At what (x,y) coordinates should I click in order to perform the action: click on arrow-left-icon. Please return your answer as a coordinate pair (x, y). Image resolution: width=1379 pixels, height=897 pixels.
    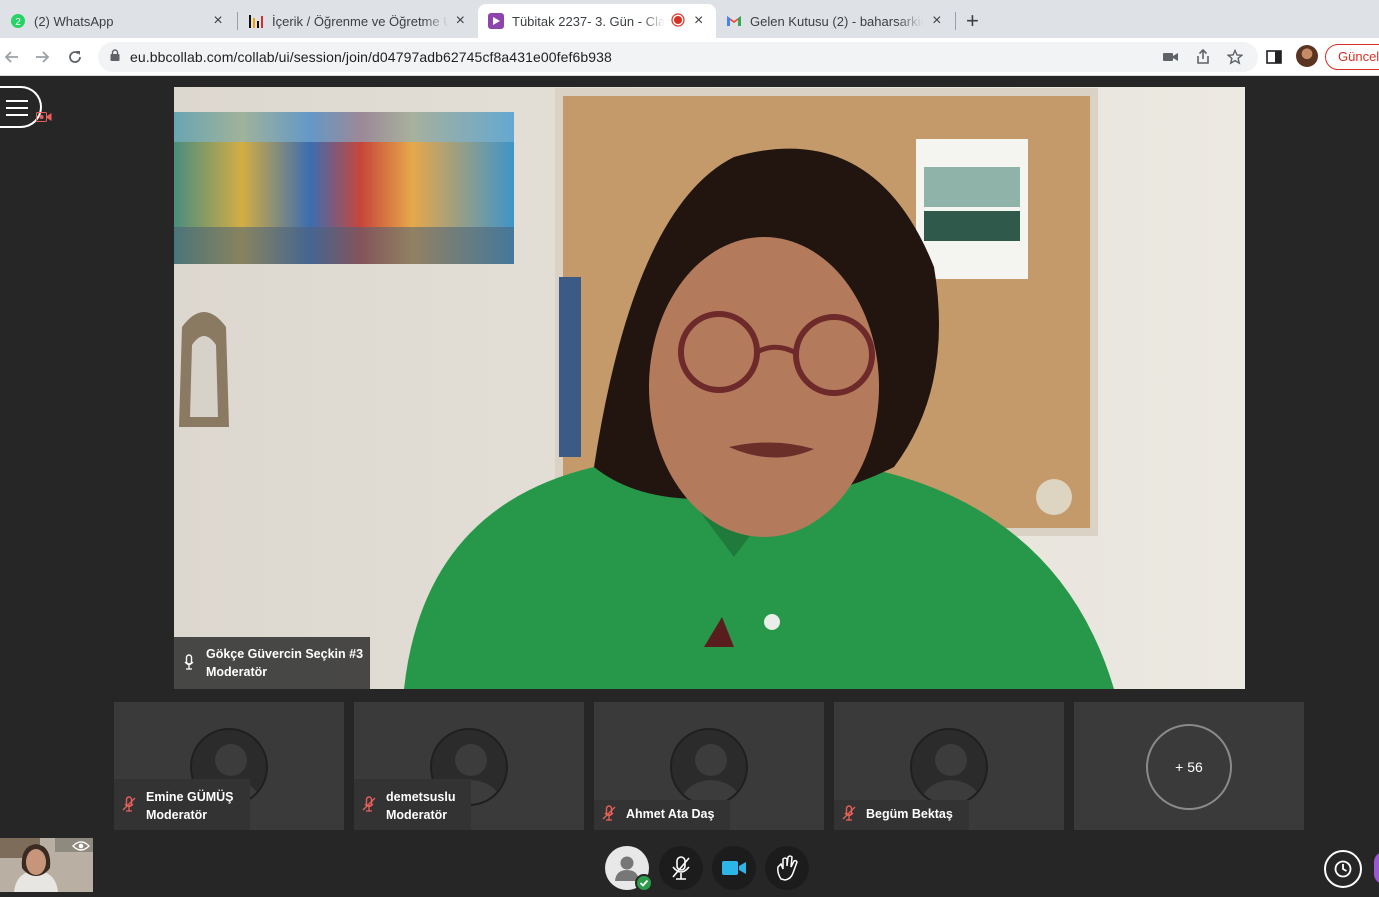
    Looking at the image, I should click on (11, 57).